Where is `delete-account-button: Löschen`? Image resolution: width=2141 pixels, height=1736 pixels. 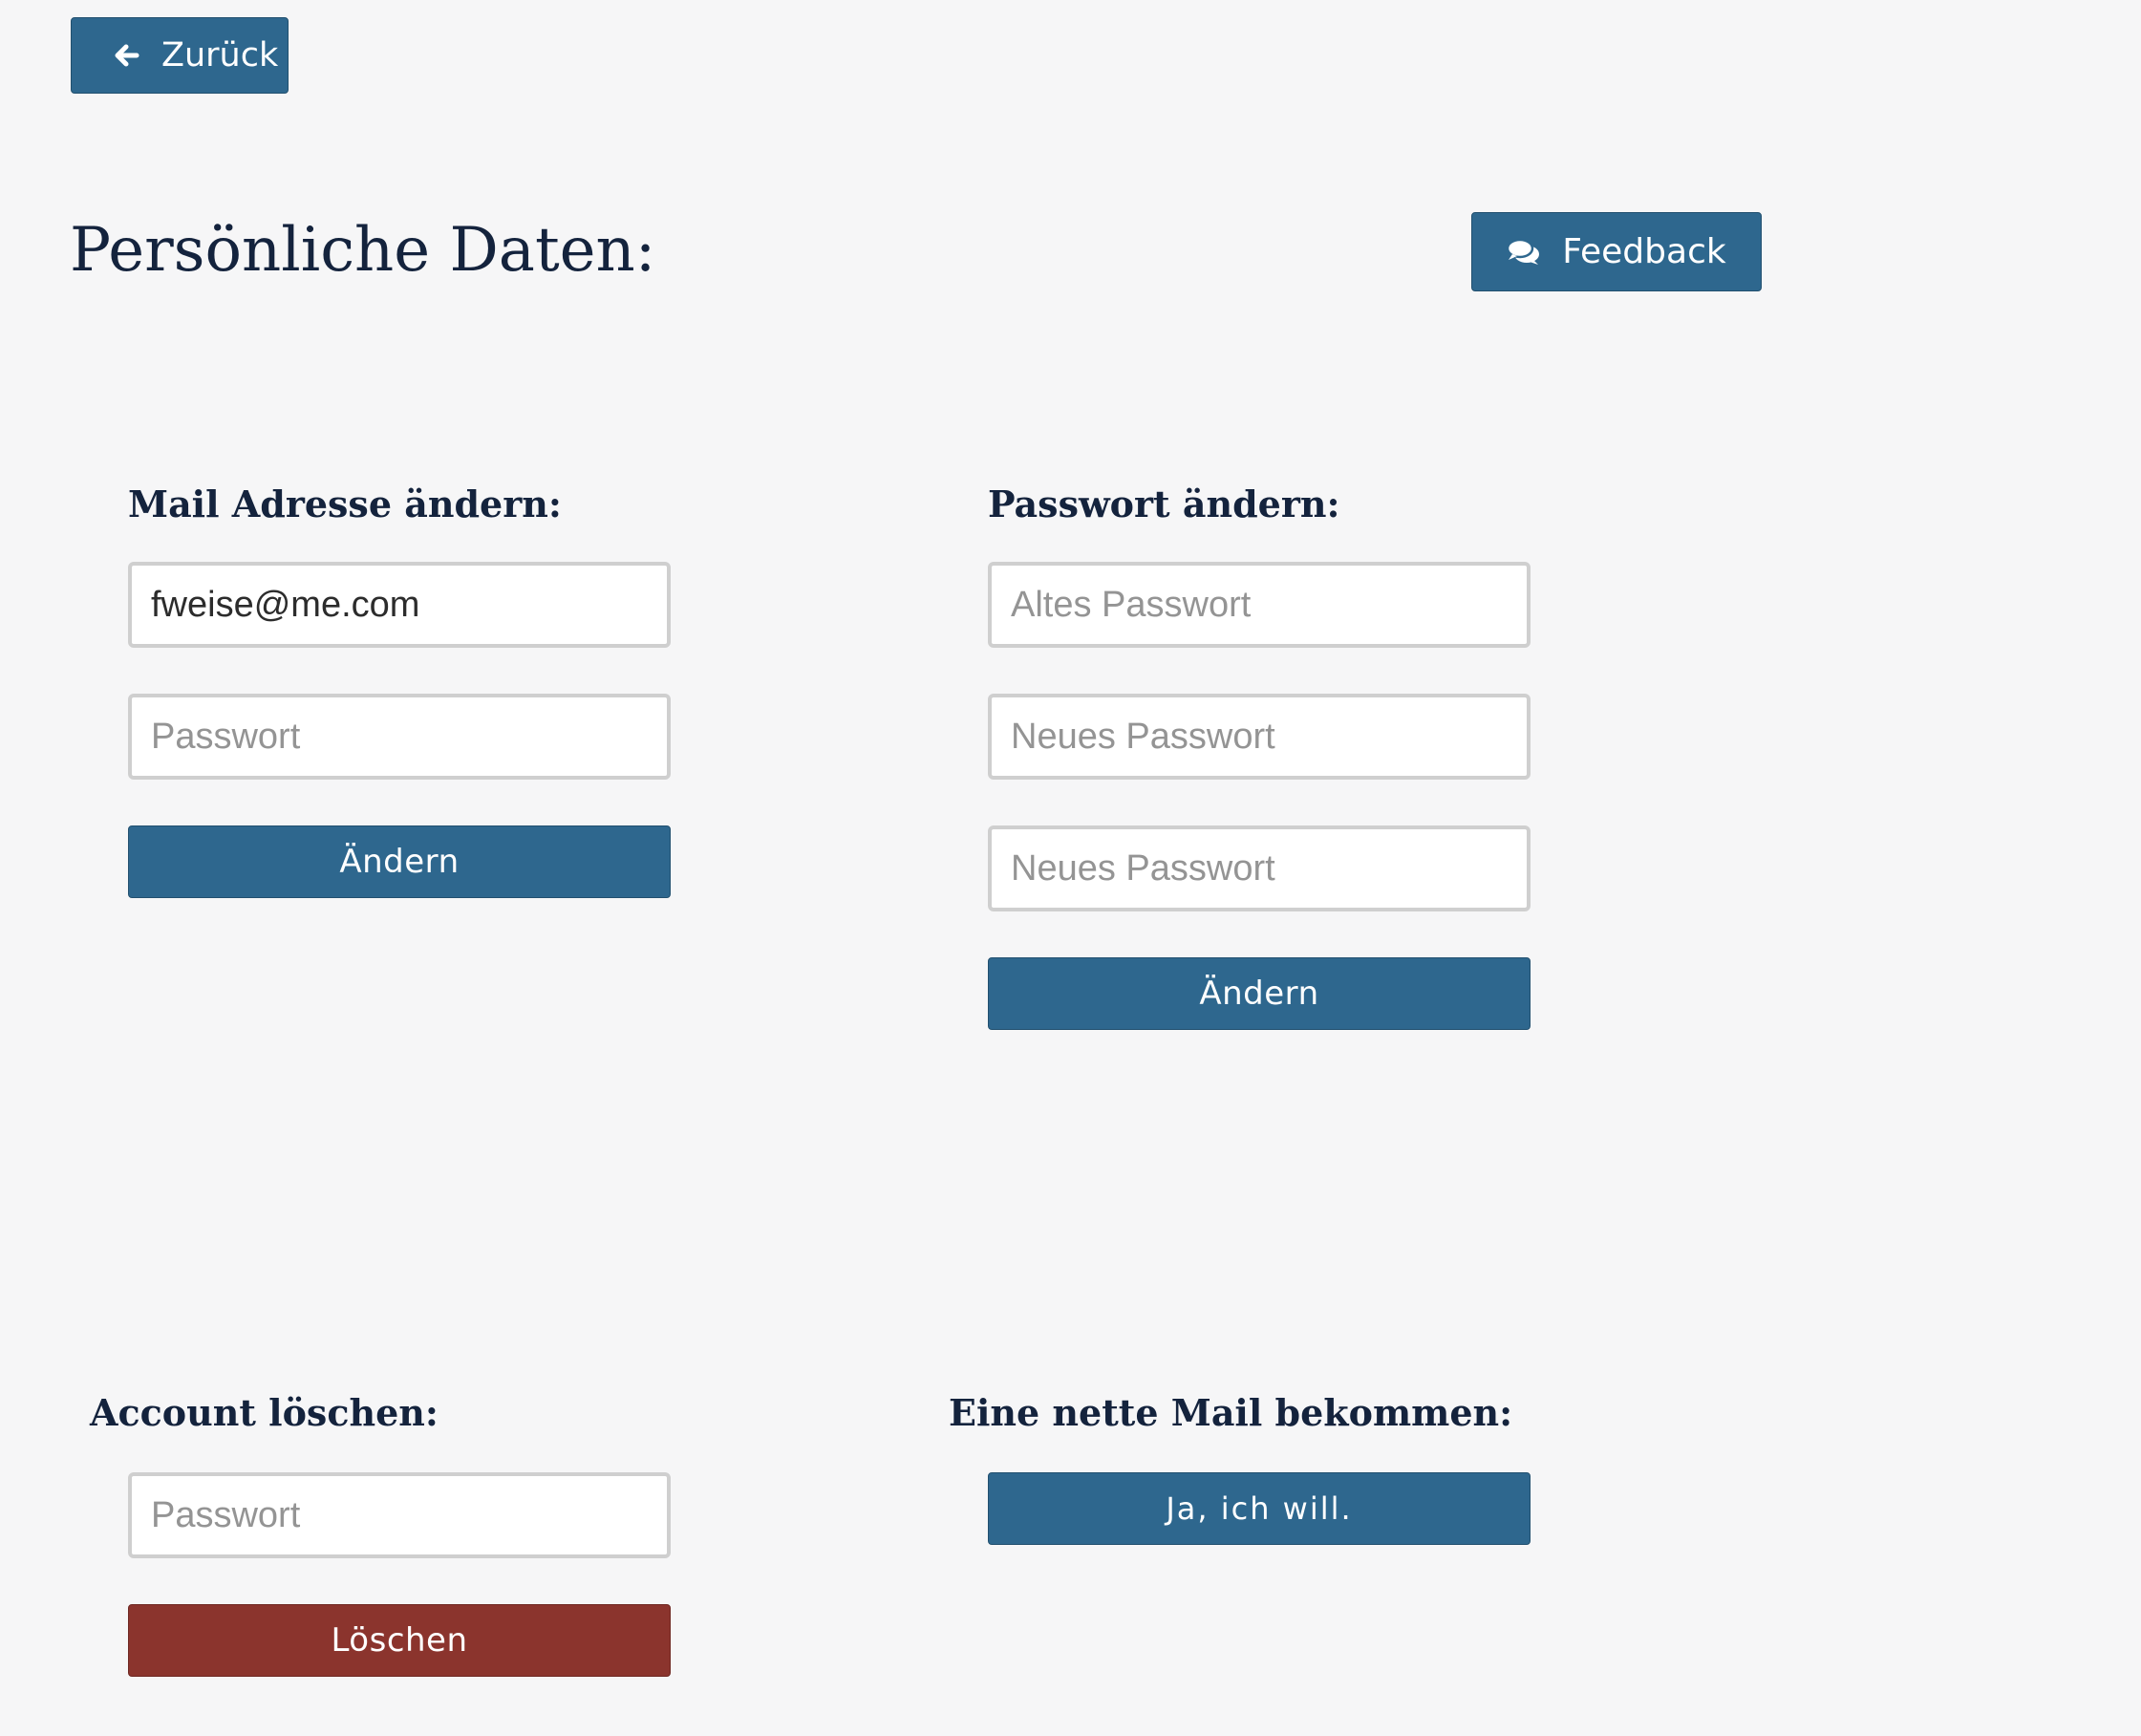
delete-account-button: Löschen is located at coordinates (400, 1641).